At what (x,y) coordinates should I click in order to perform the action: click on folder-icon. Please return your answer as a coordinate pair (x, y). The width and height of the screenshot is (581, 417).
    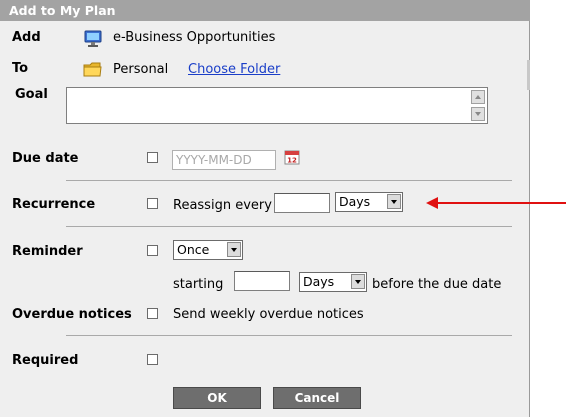
    Looking at the image, I should click on (92, 69).